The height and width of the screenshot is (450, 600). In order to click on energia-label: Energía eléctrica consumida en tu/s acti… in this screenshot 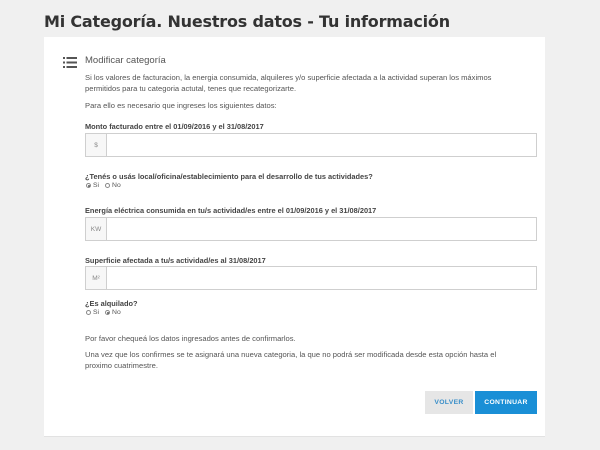, I will do `click(231, 210)`.